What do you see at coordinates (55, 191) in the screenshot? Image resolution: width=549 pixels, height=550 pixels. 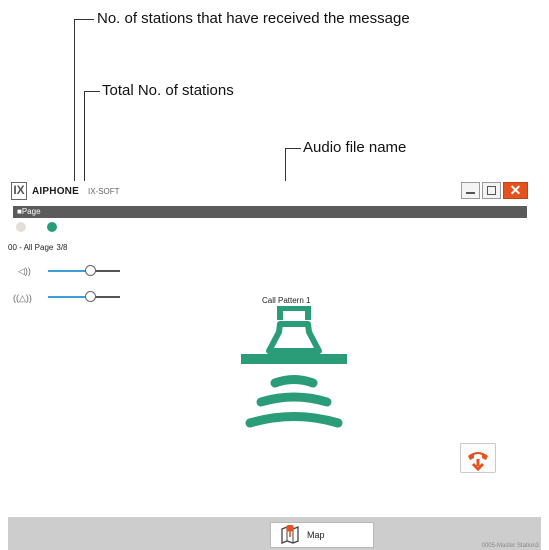 I see `brand-name: AIPHONE` at bounding box center [55, 191].